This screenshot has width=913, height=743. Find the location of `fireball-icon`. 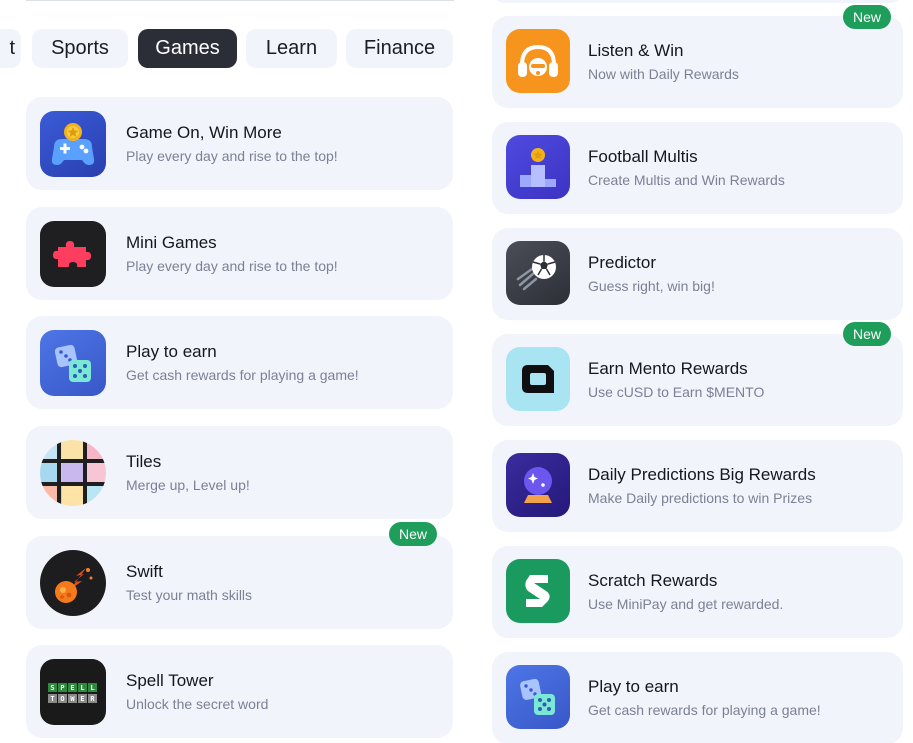

fireball-icon is located at coordinates (73, 583).